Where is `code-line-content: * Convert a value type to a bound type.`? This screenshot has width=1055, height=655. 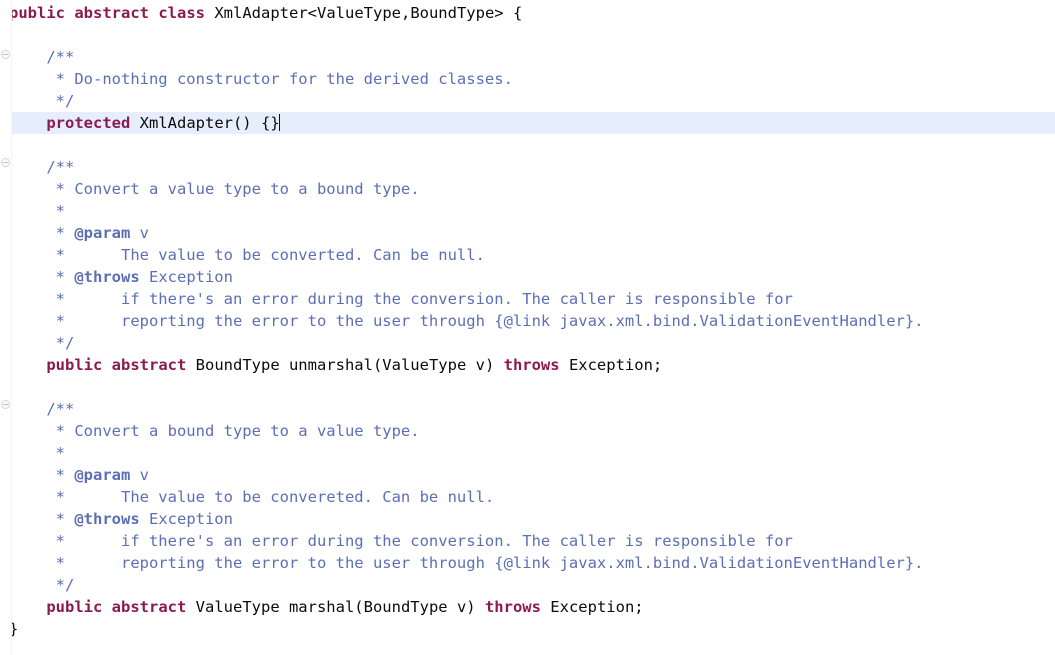 code-line-content: * Convert a value type to a bound type. is located at coordinates (210, 189).